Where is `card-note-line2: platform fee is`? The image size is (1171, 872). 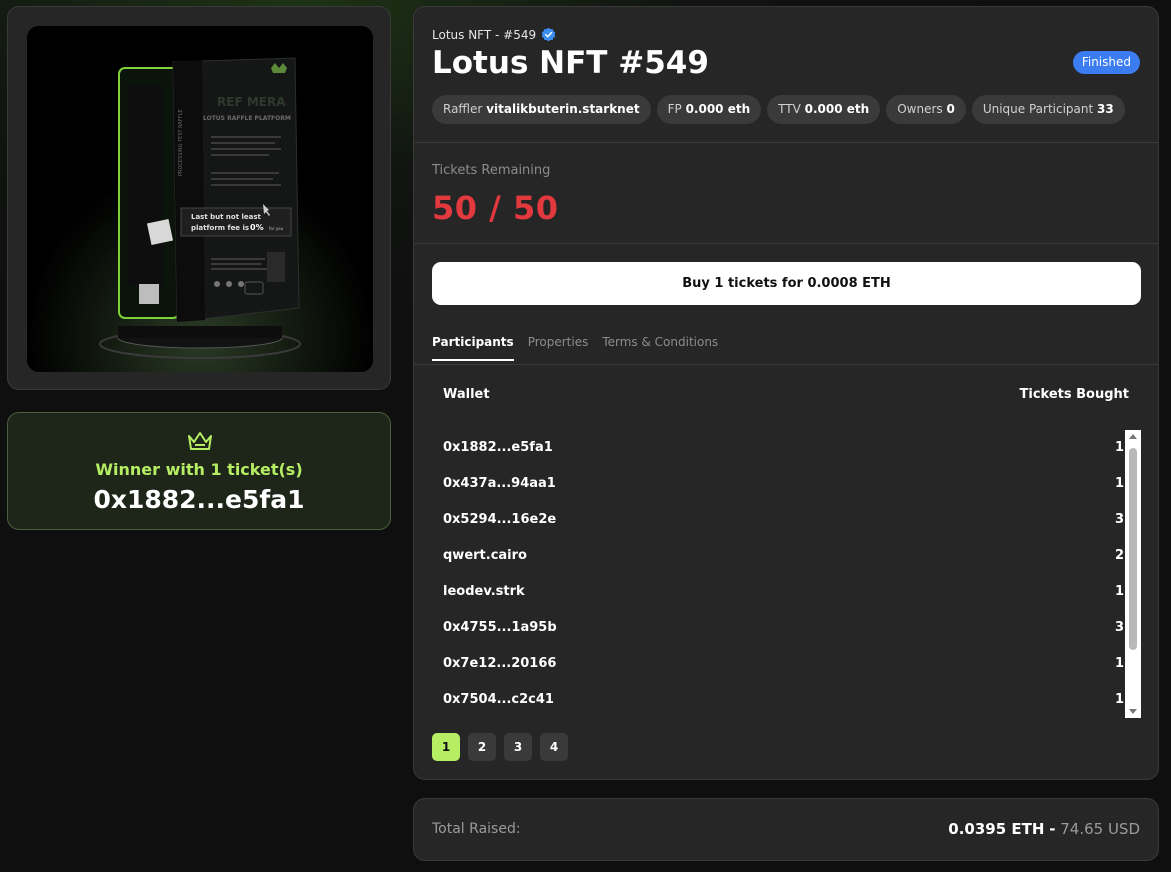
card-note-line2: platform fee is is located at coordinates (220, 228).